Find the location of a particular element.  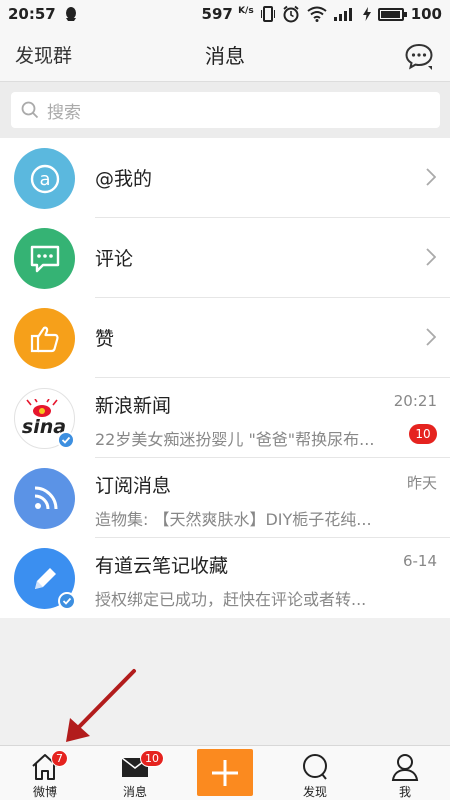

pen-icon is located at coordinates (45, 579).